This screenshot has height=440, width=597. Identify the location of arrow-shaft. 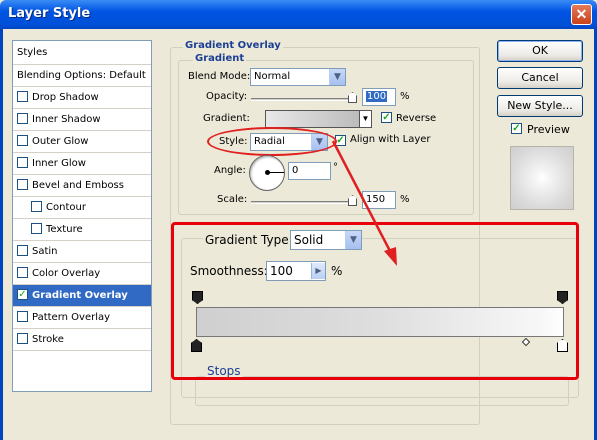
(362, 197).